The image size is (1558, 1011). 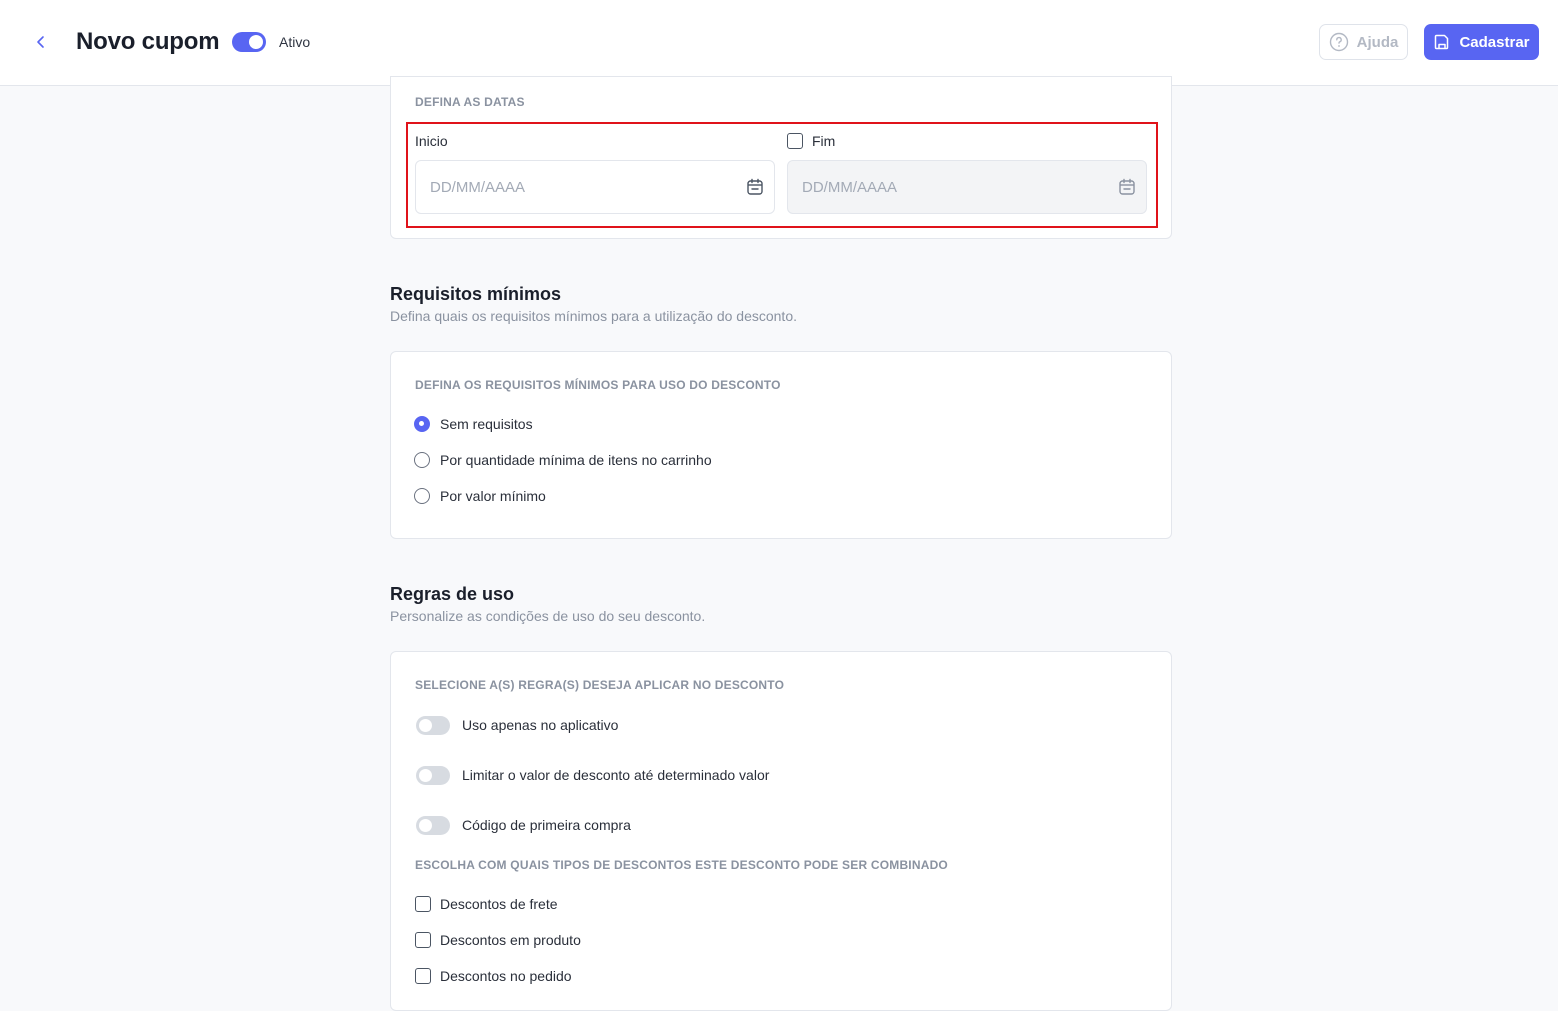 What do you see at coordinates (779, 43) in the screenshot?
I see `top-bar: Novo cupom Ativo Ajuda Cadastrar` at bounding box center [779, 43].